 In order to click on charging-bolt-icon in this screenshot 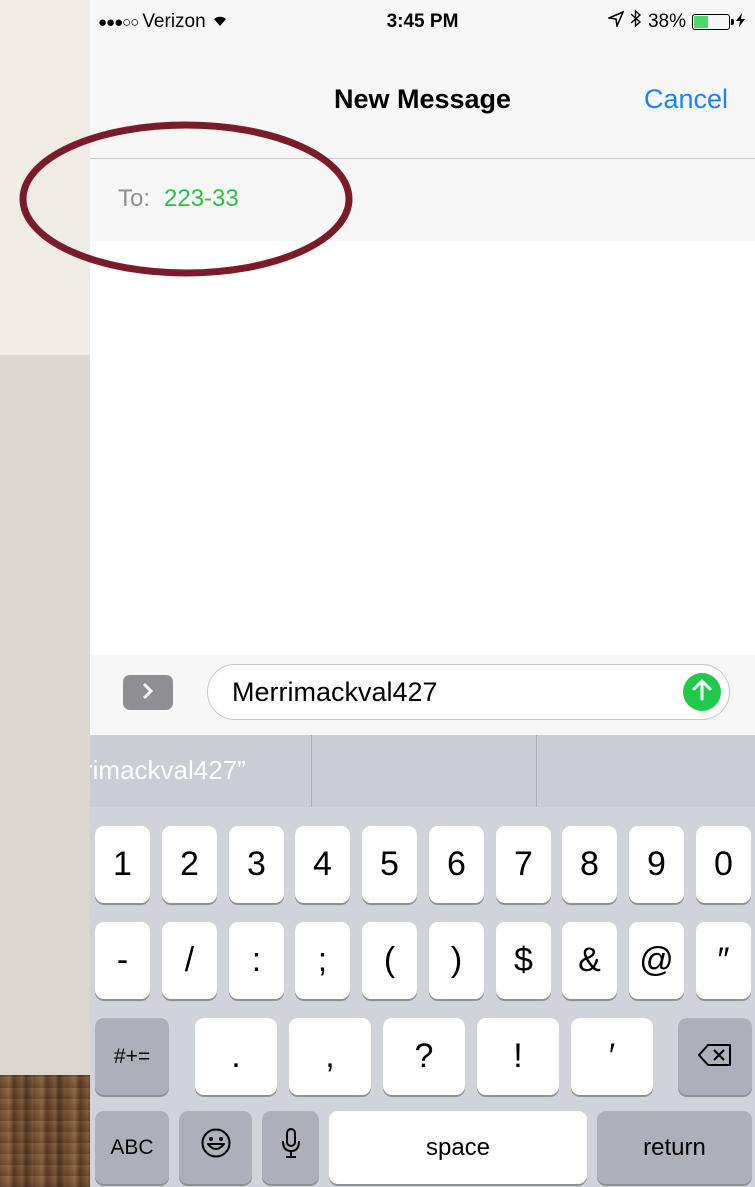, I will do `click(740, 22)`.